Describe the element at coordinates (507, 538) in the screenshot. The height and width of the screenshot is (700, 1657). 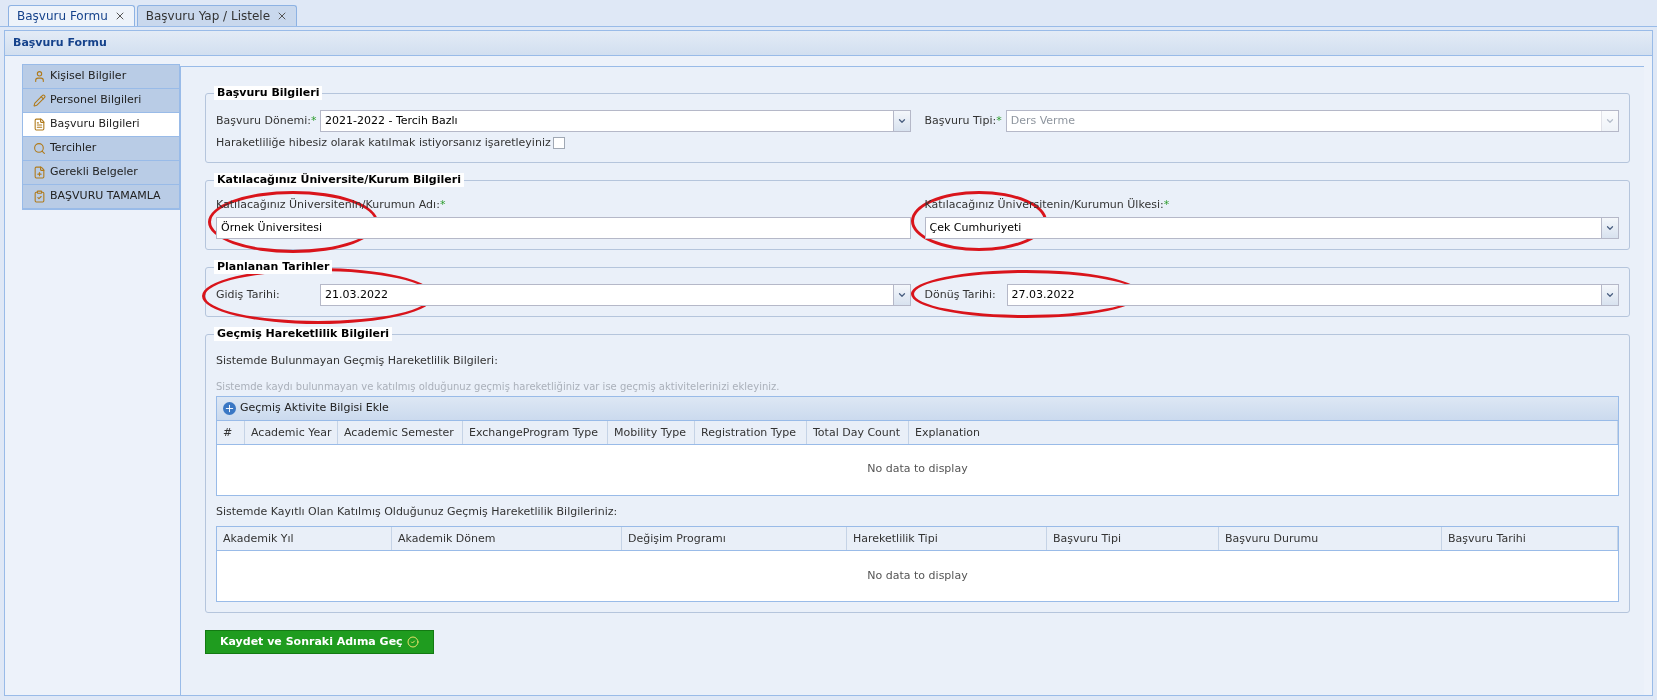
I see `column-header: Akademik Dönem` at that location.